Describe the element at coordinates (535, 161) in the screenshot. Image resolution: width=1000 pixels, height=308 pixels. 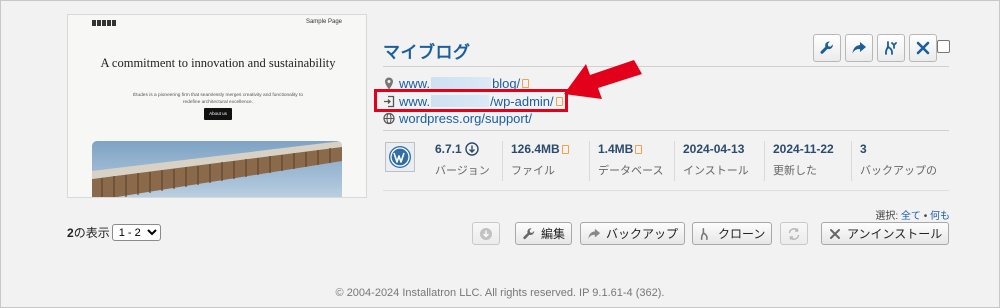
I see `stat-files: 126.4MB ファイル` at that location.